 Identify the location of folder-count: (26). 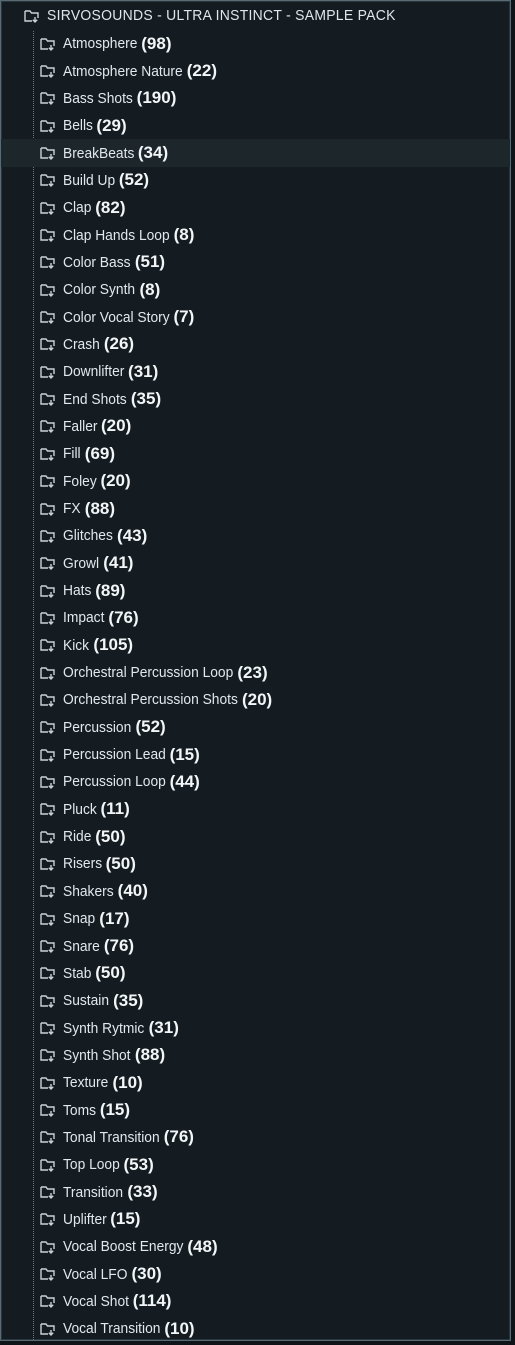
(119, 344).